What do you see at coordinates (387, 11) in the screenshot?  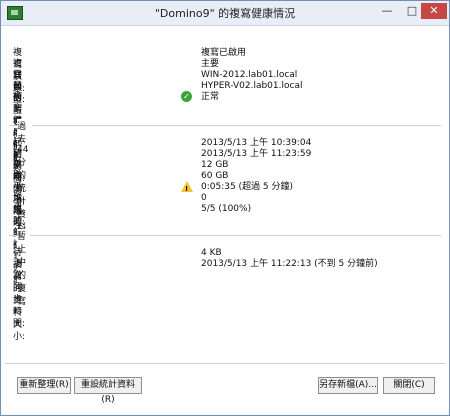 I see `minimize-button: —` at bounding box center [387, 11].